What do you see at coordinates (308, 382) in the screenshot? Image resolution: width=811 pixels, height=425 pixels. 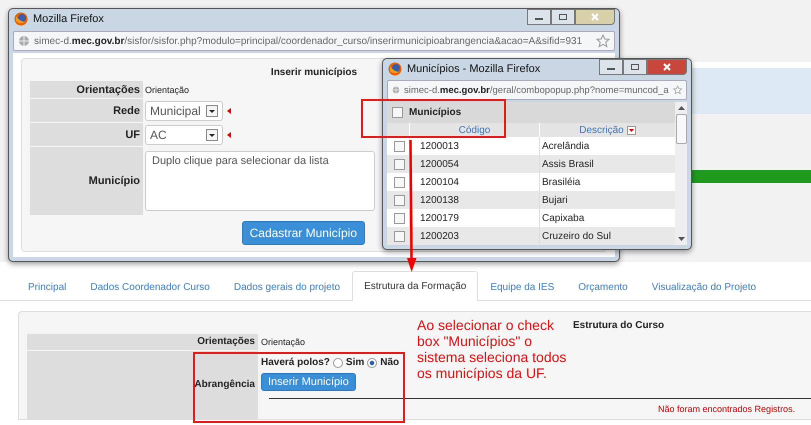 I see `insert-button: Inserir Município` at bounding box center [308, 382].